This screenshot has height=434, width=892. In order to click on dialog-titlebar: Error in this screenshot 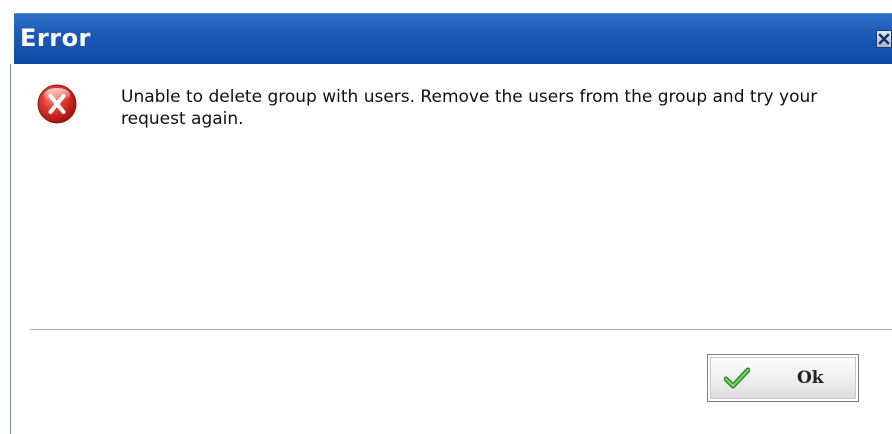, I will do `click(453, 38)`.